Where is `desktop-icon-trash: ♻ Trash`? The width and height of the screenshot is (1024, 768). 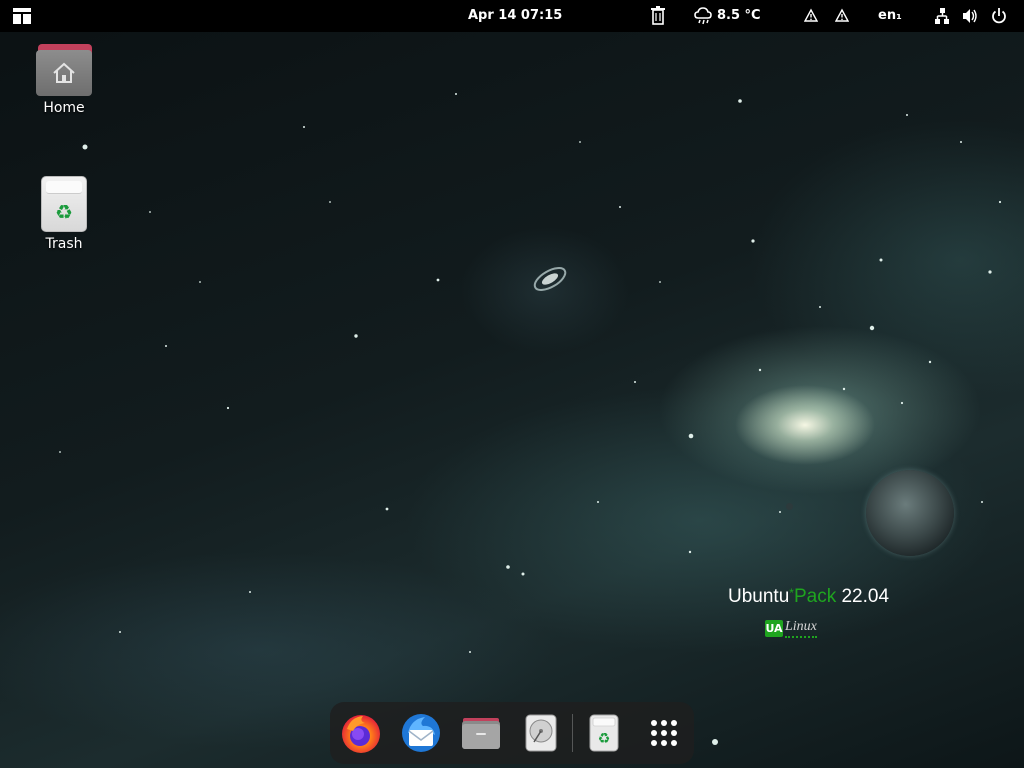 desktop-icon-trash: ♻ Trash is located at coordinates (64, 214).